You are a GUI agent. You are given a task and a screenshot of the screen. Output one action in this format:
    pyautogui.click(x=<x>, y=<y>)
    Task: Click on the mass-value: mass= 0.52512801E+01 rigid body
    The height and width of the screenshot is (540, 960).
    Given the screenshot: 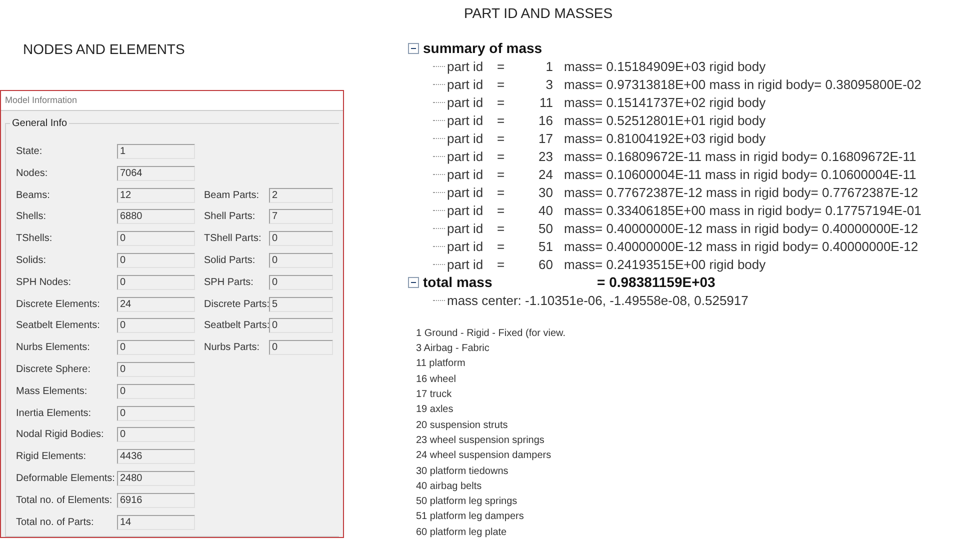 What is the action you would take?
    pyautogui.click(x=665, y=121)
    